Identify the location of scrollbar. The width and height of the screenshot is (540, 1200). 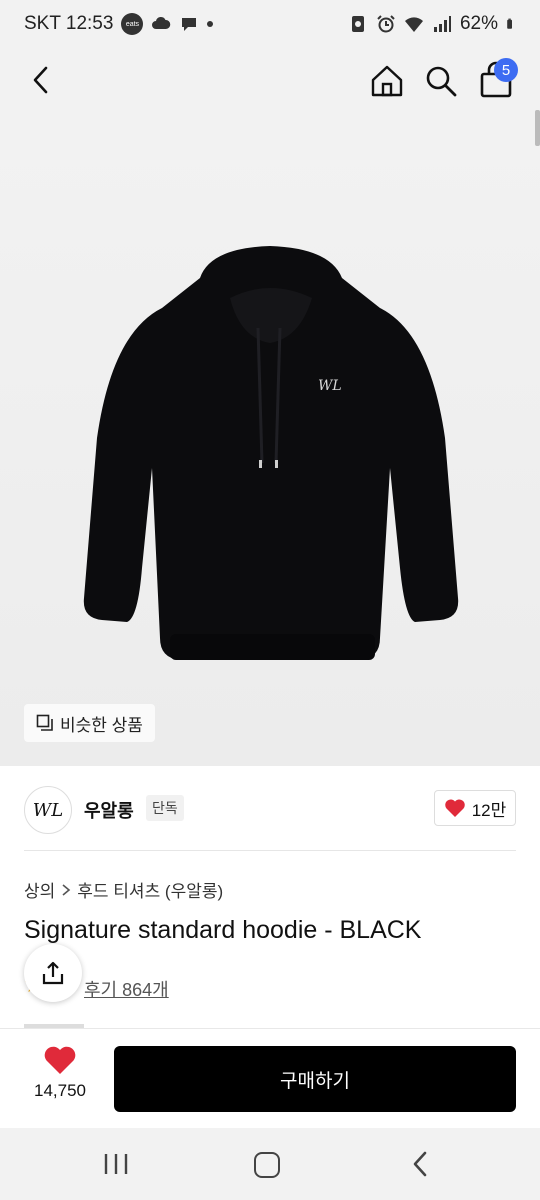
(537, 128).